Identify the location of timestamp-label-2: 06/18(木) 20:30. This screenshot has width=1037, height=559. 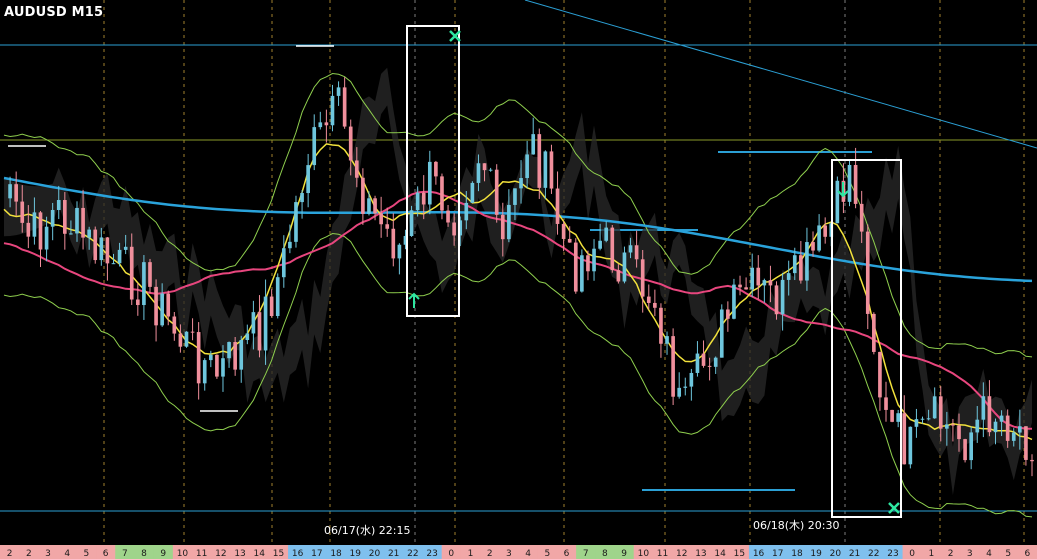
(796, 525).